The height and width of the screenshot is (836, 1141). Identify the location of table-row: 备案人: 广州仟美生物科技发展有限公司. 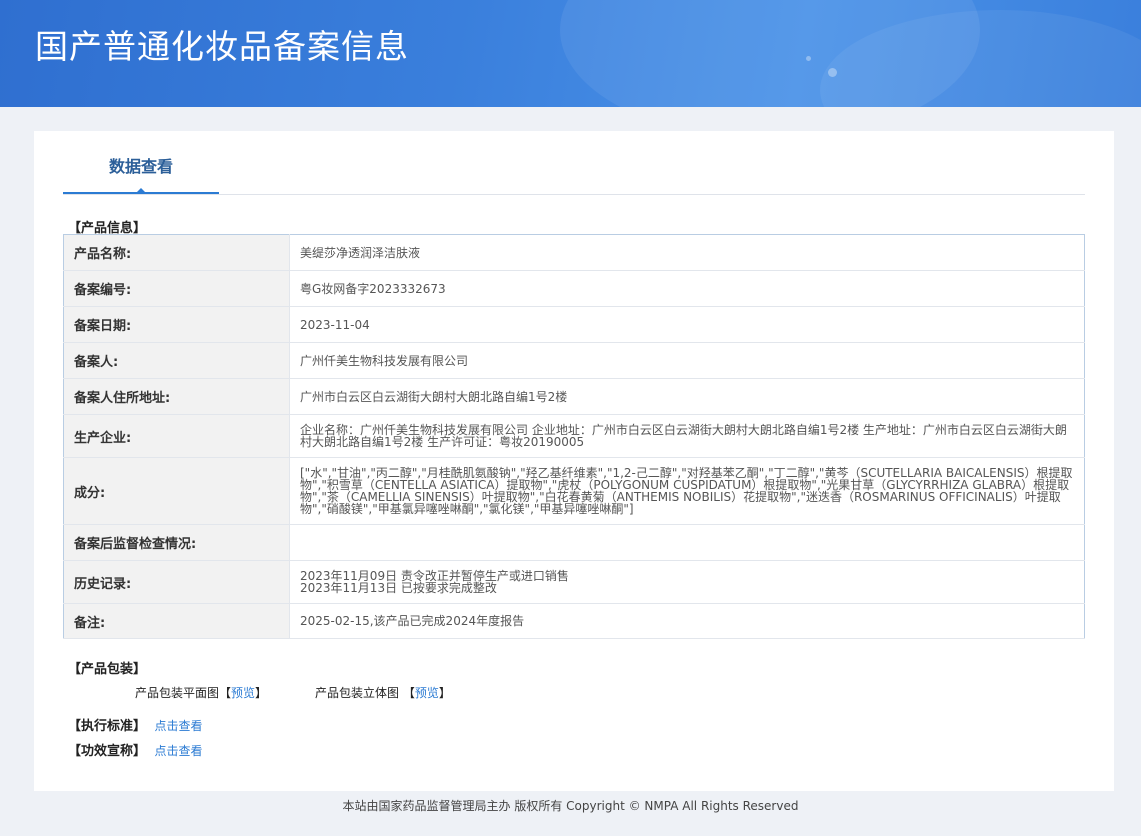
(574, 360).